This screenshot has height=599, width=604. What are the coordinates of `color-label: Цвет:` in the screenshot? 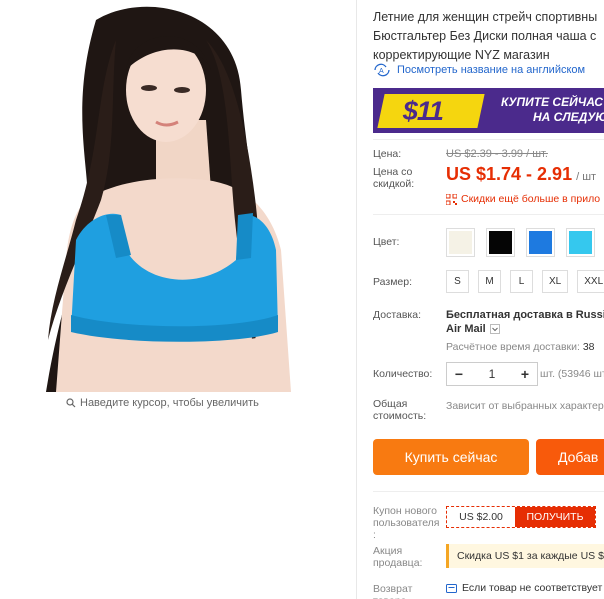 It's located at (386, 242).